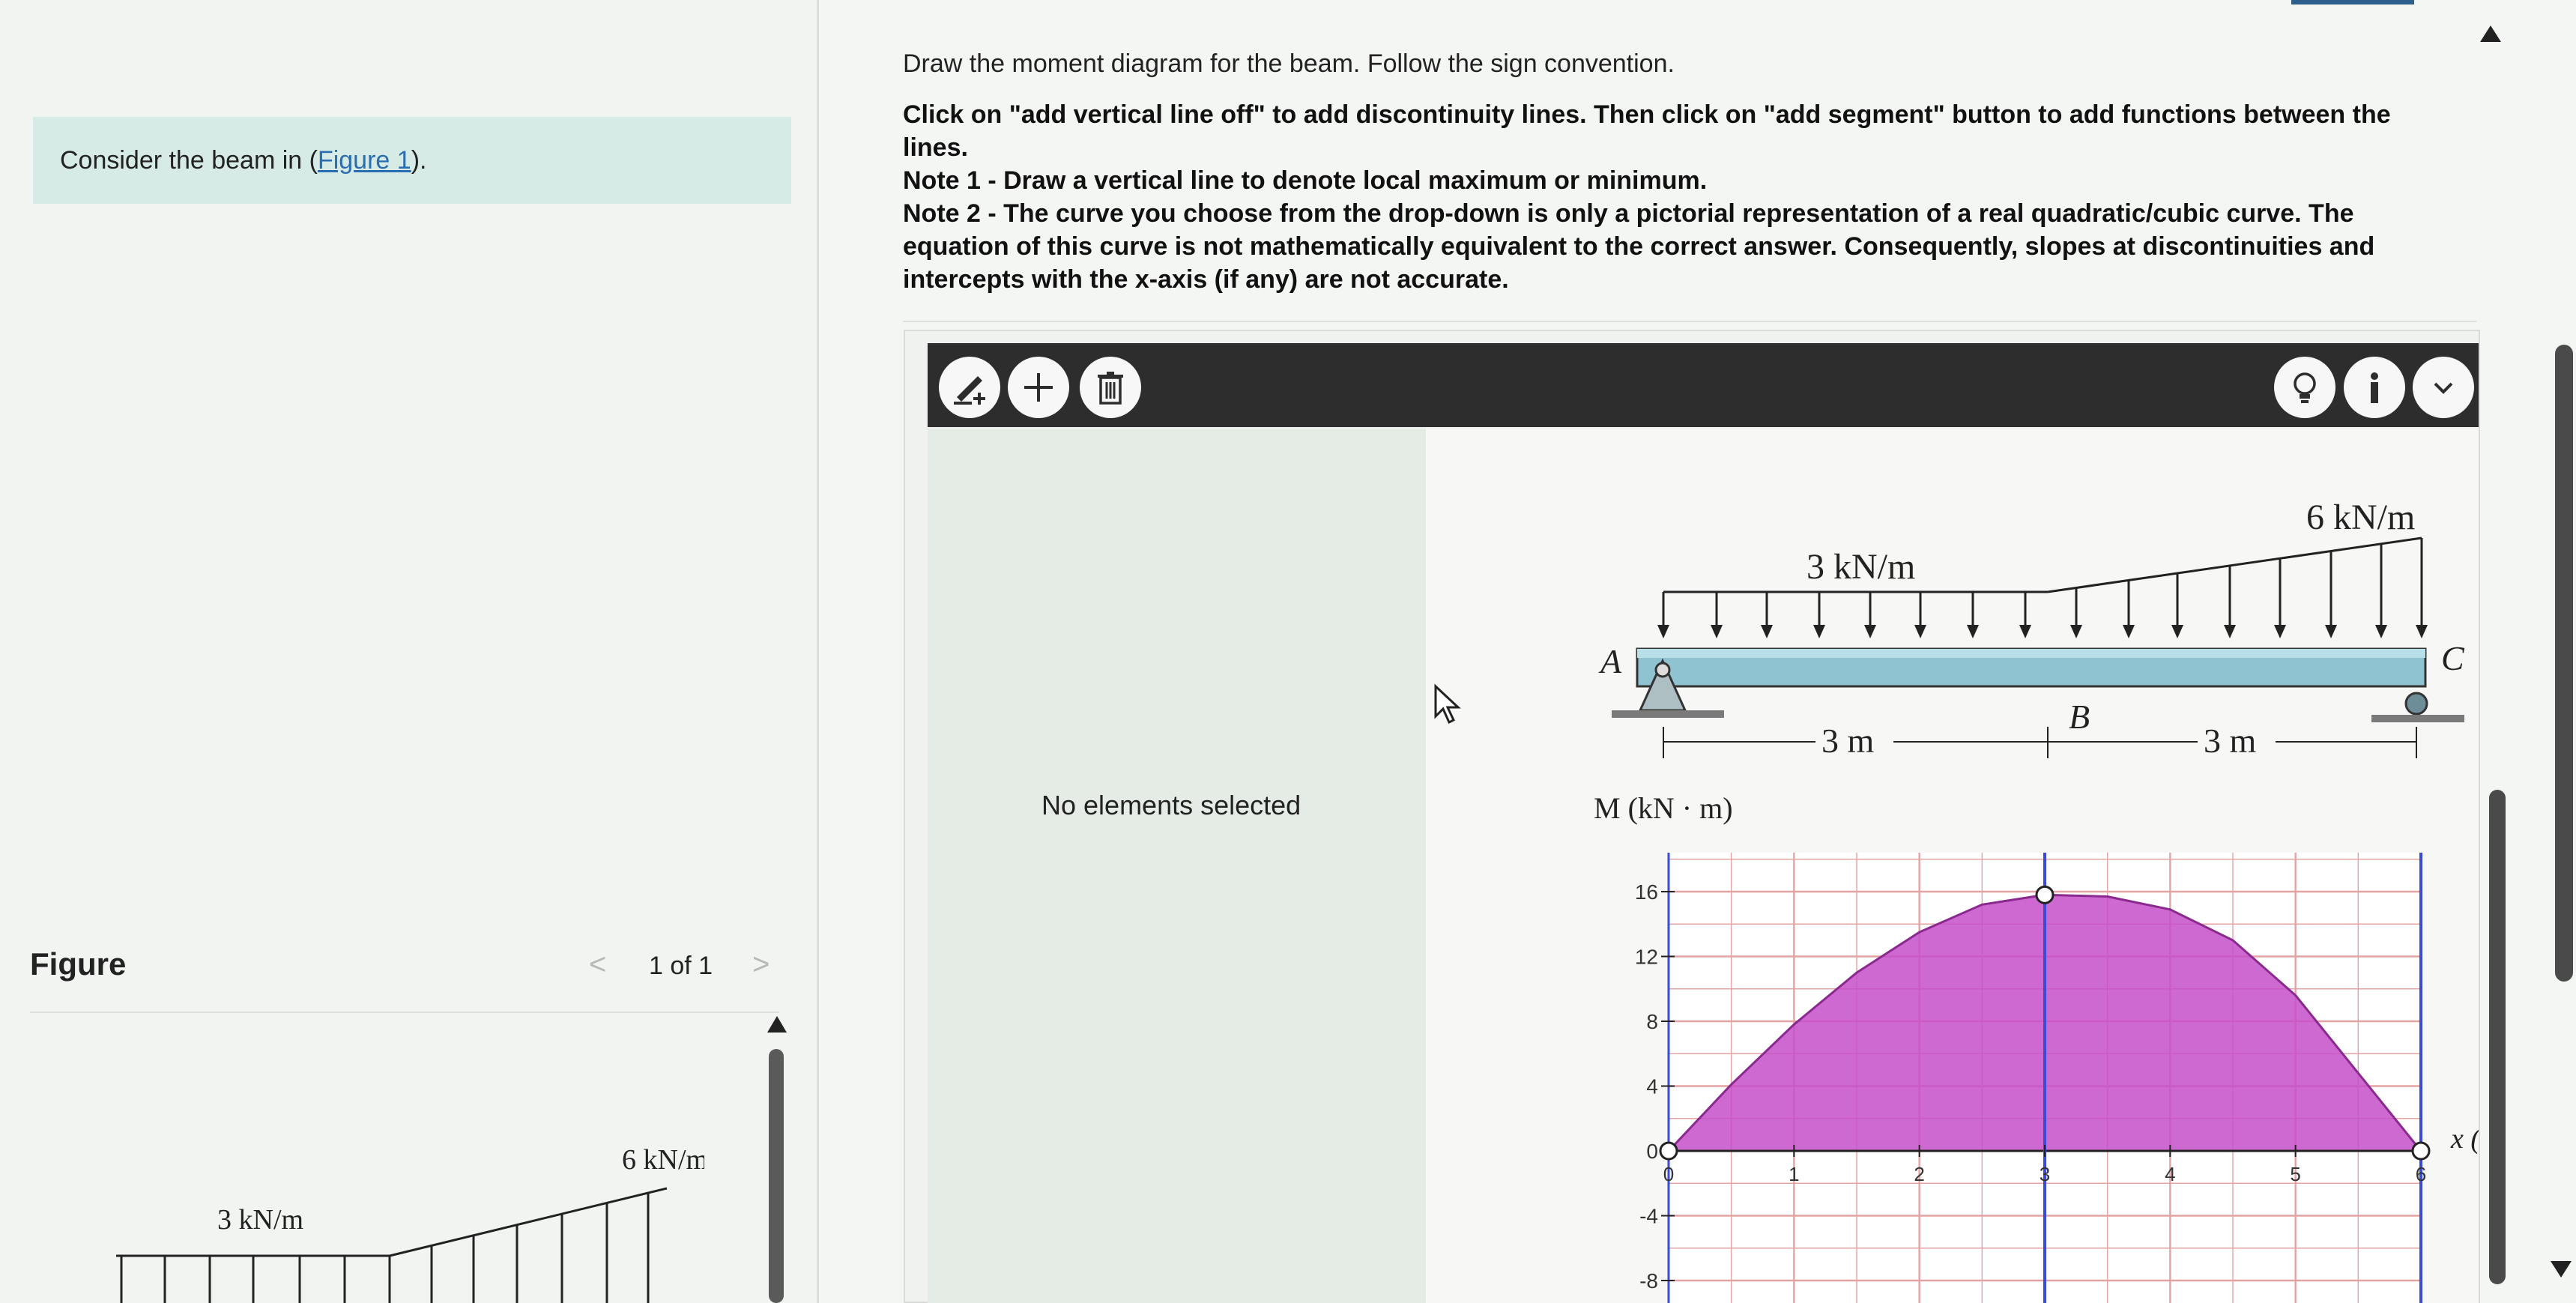 The width and height of the screenshot is (2576, 1303). I want to click on add-vertical-line-icon, so click(969, 391).